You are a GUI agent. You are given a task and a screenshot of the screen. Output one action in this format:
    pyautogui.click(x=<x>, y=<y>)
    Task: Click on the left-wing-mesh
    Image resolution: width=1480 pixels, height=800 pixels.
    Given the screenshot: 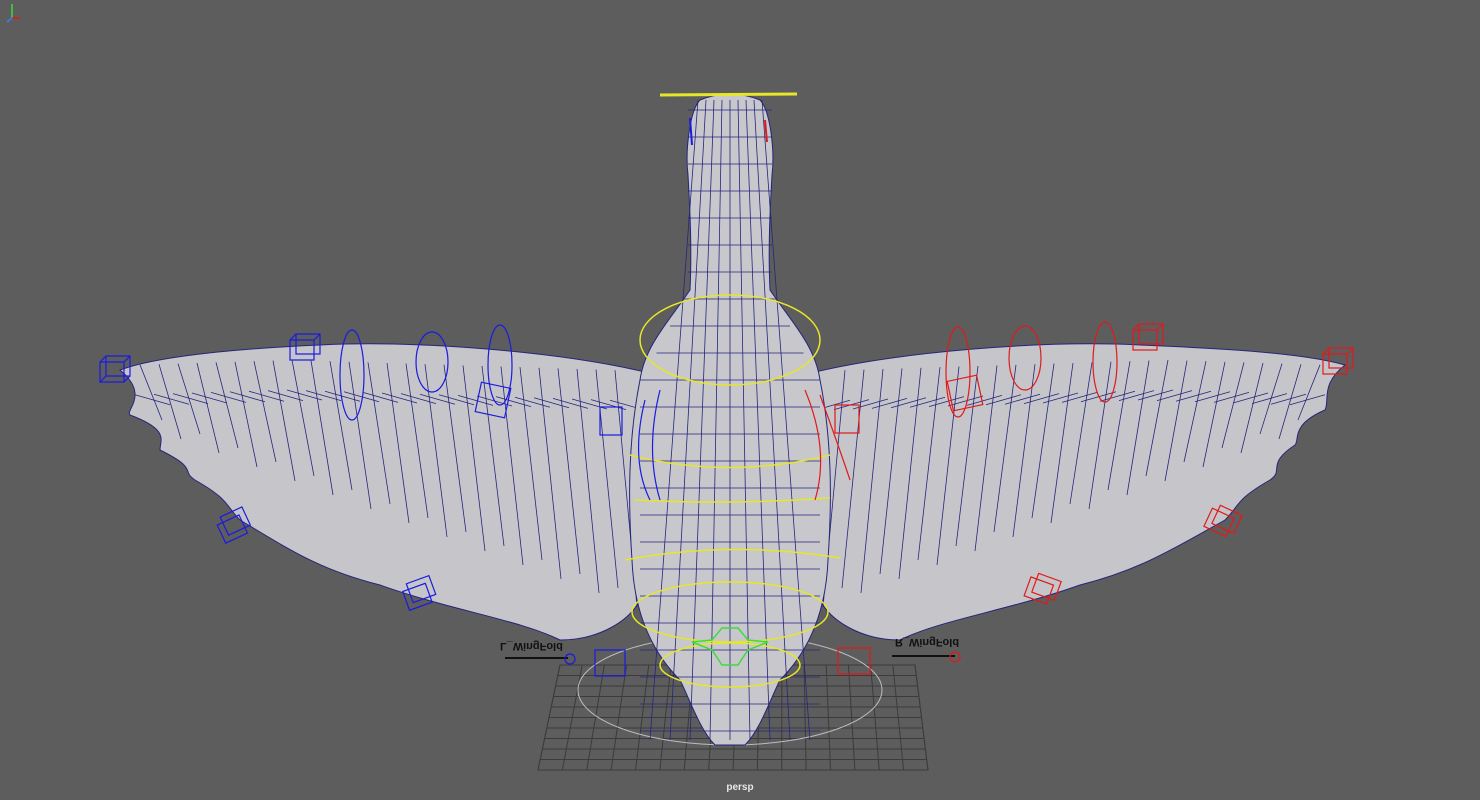 What is the action you would take?
    pyautogui.click(x=382, y=492)
    